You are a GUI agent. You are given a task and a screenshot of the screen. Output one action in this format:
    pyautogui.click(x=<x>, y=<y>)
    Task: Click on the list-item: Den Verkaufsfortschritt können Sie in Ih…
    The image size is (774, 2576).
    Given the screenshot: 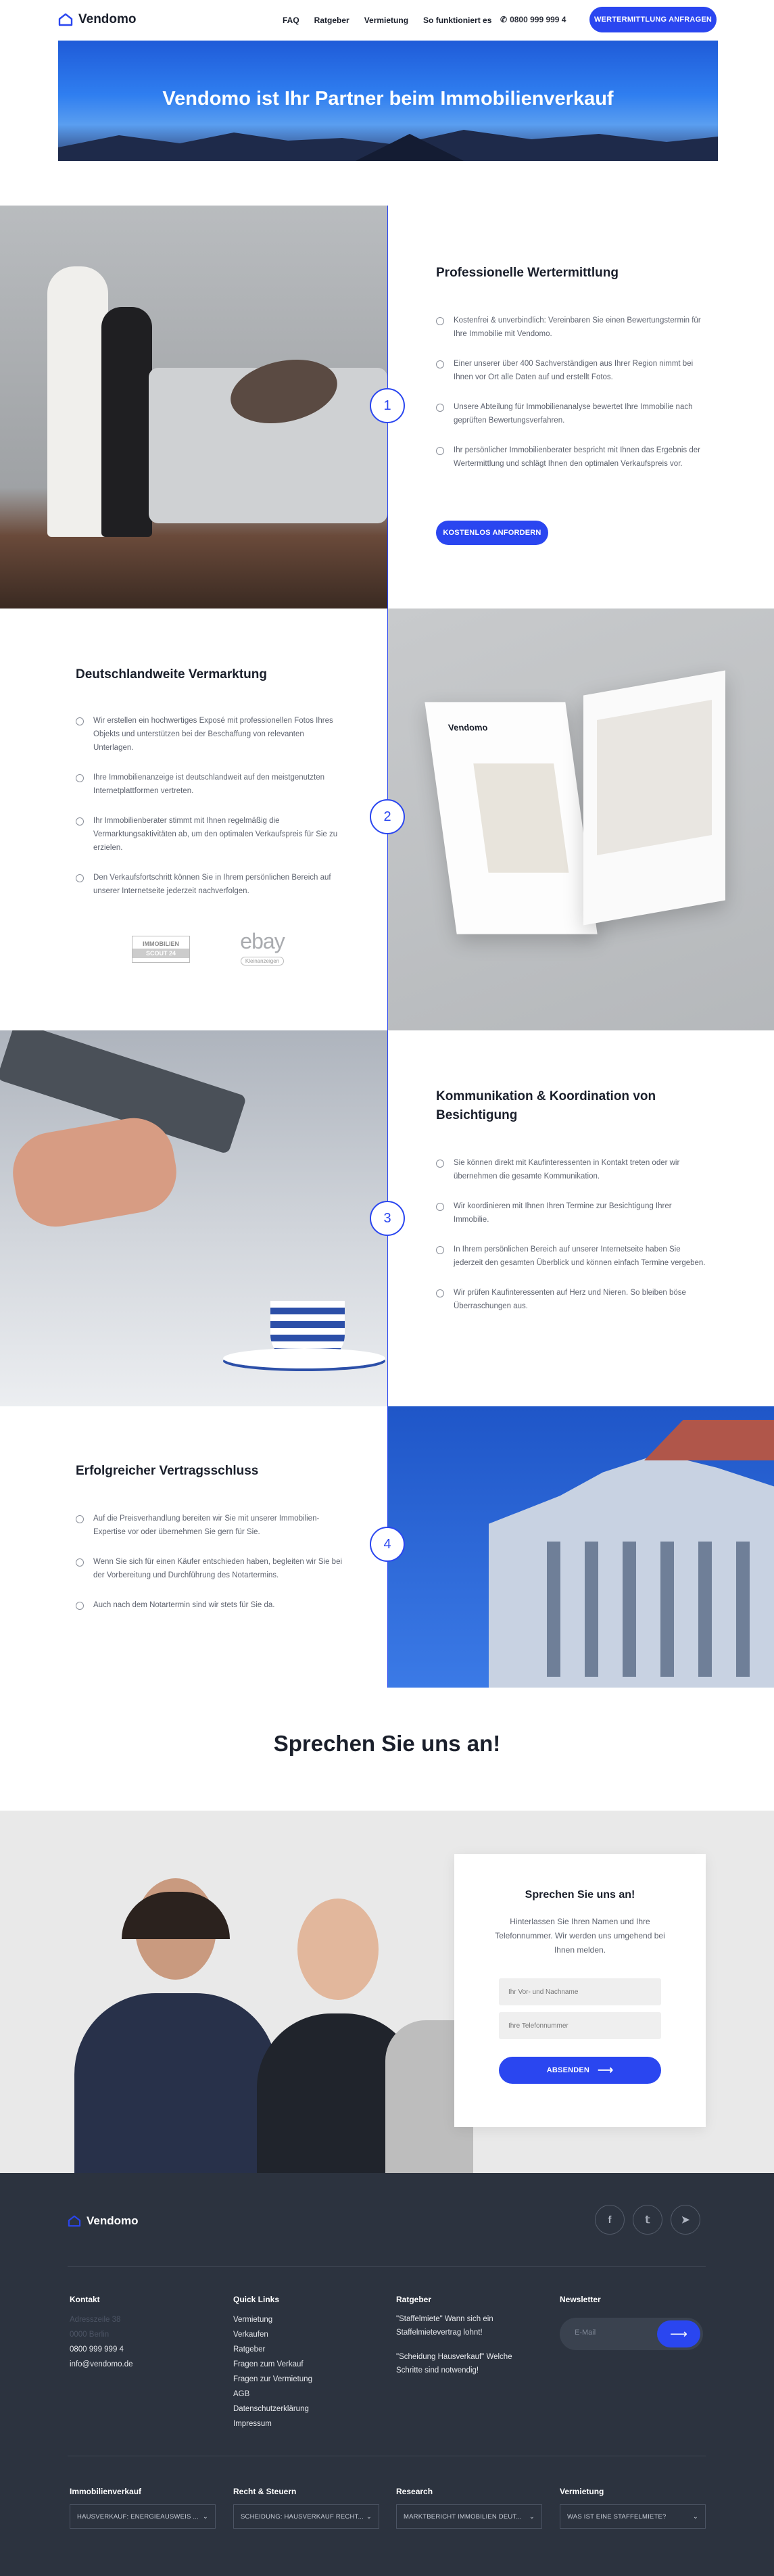 What is the action you would take?
    pyautogui.click(x=211, y=884)
    